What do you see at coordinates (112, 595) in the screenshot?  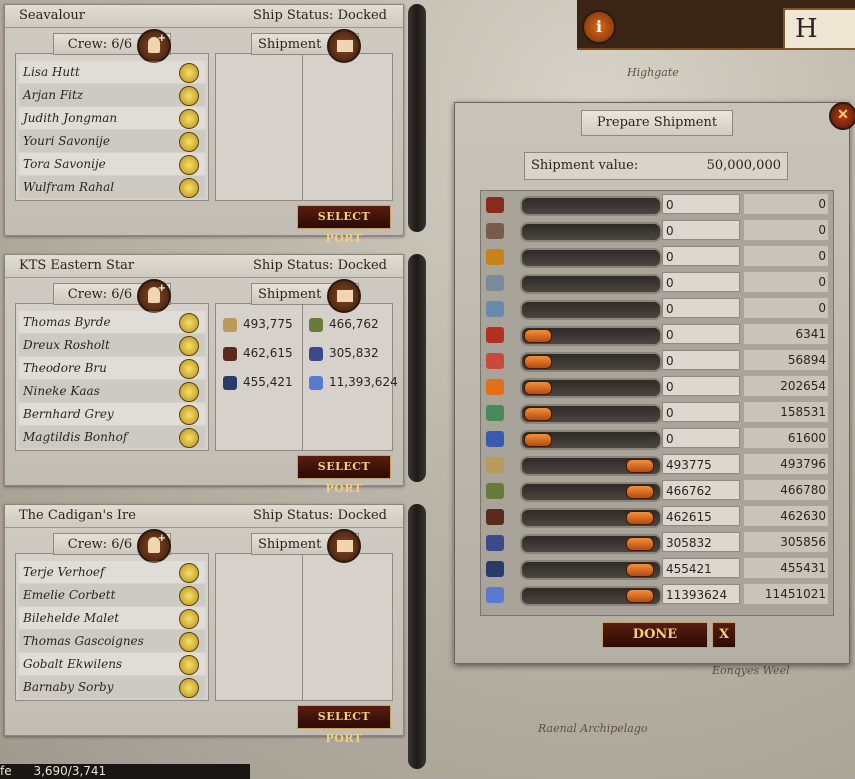 I see `crew-member: Emelie Corbett` at bounding box center [112, 595].